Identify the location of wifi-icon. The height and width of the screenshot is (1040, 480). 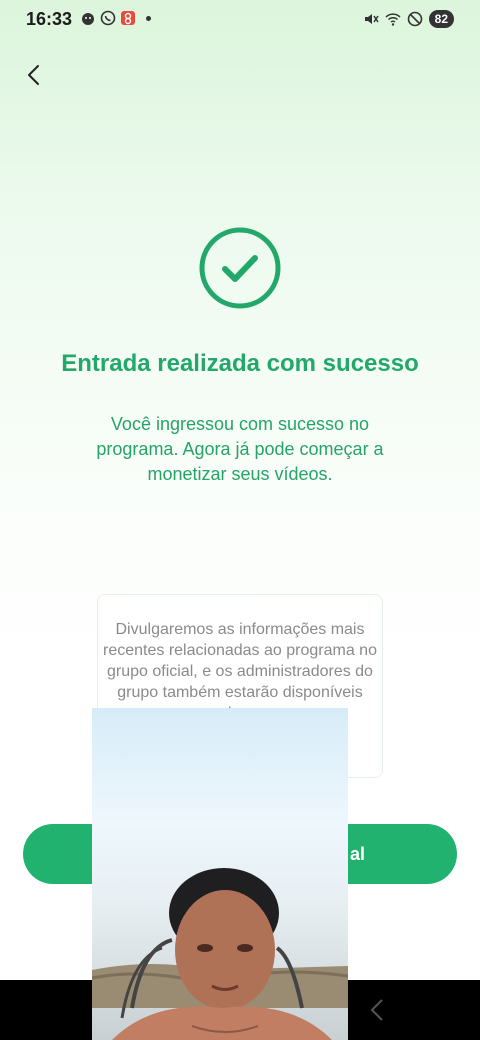
(393, 19).